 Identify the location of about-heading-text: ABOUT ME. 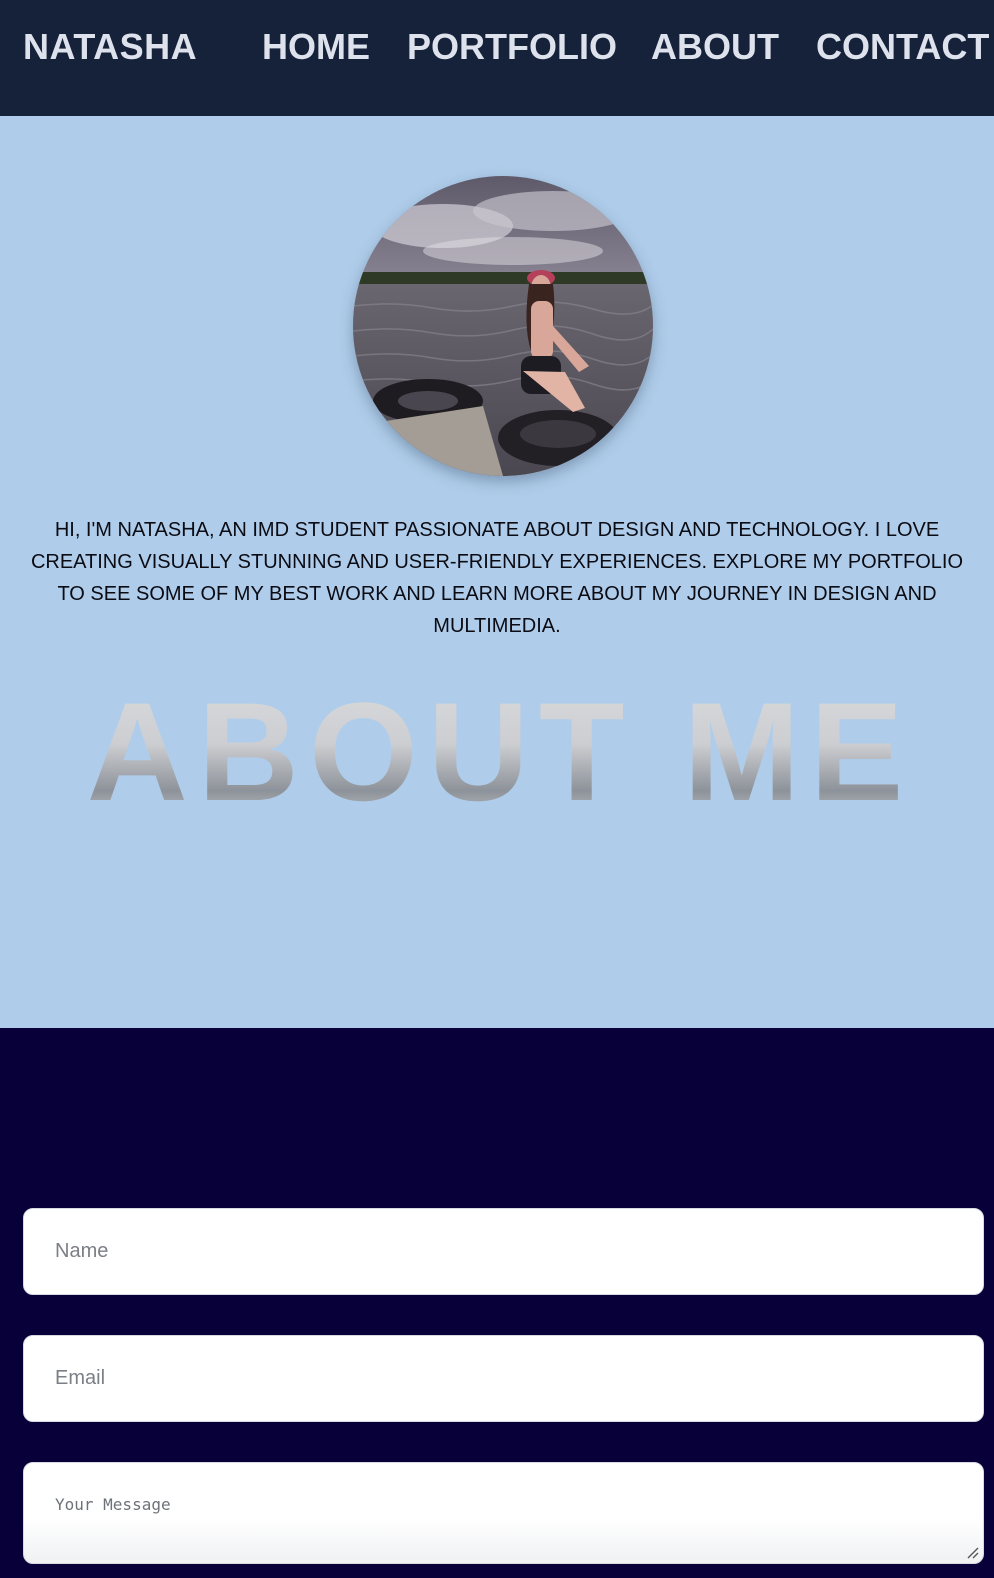
(500, 749).